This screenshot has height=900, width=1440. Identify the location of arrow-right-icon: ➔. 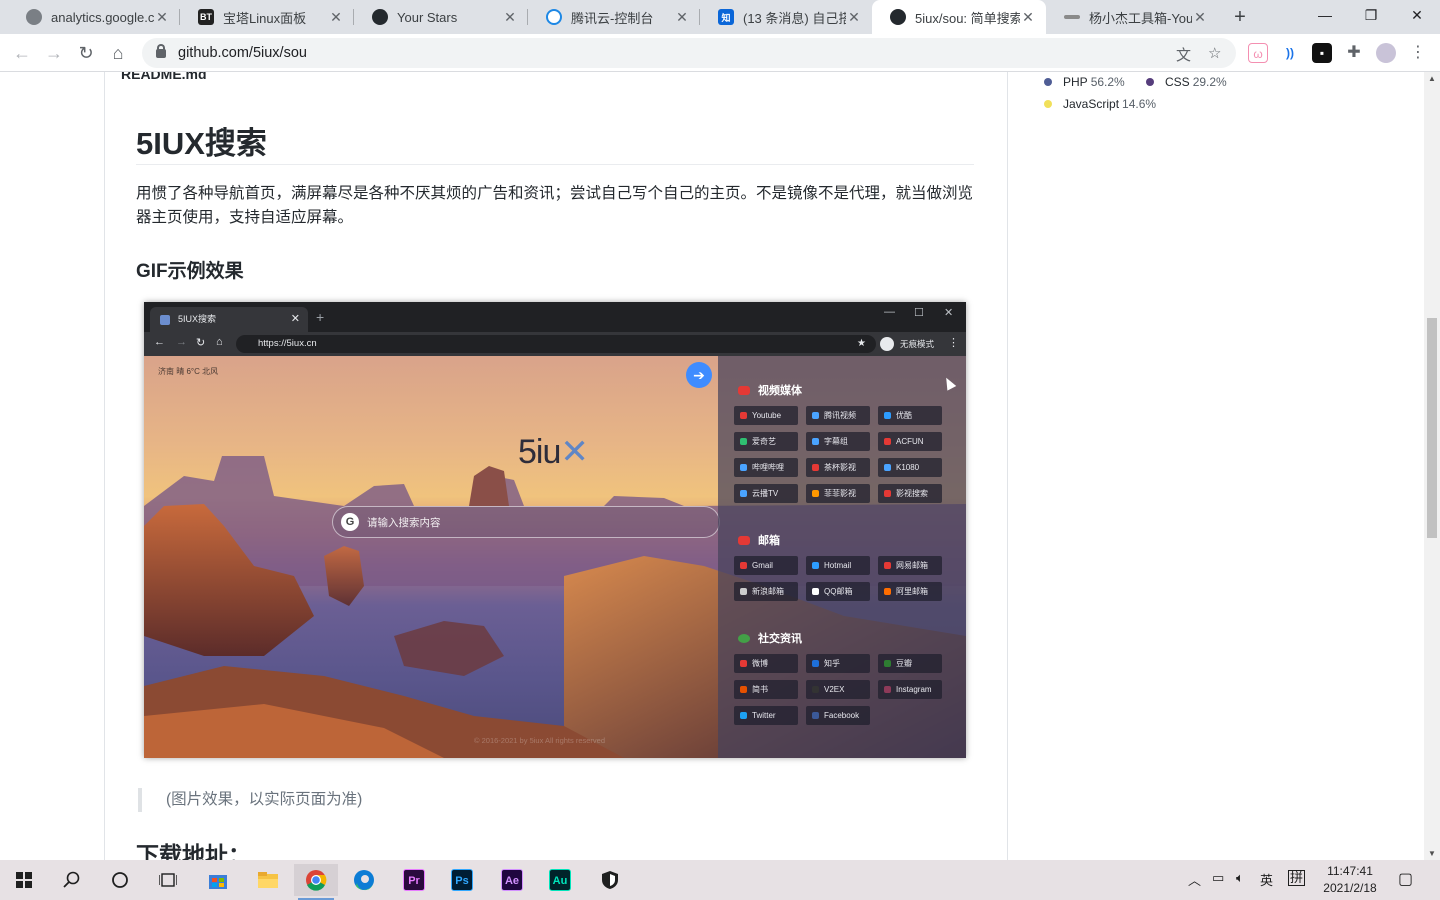
(699, 375).